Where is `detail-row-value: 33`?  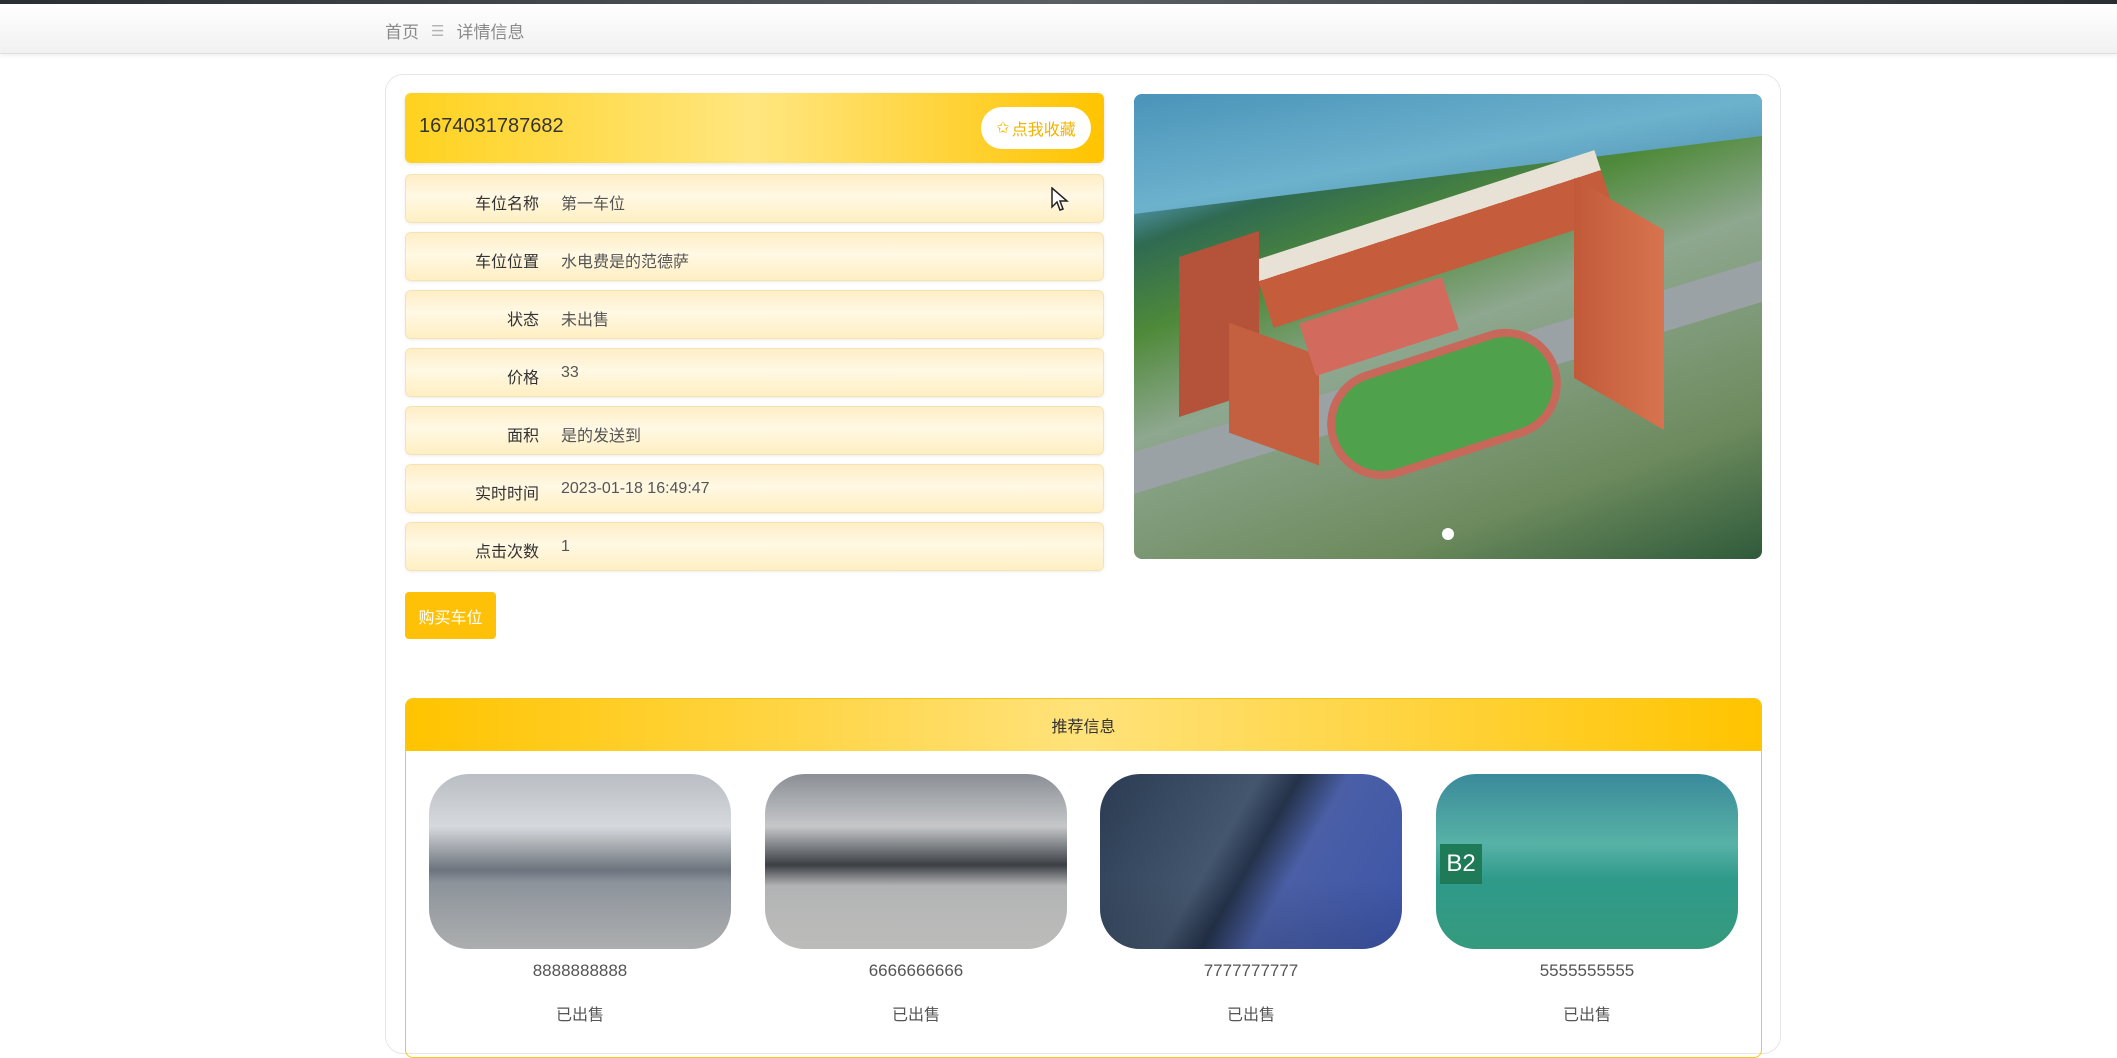 detail-row-value: 33 is located at coordinates (570, 372).